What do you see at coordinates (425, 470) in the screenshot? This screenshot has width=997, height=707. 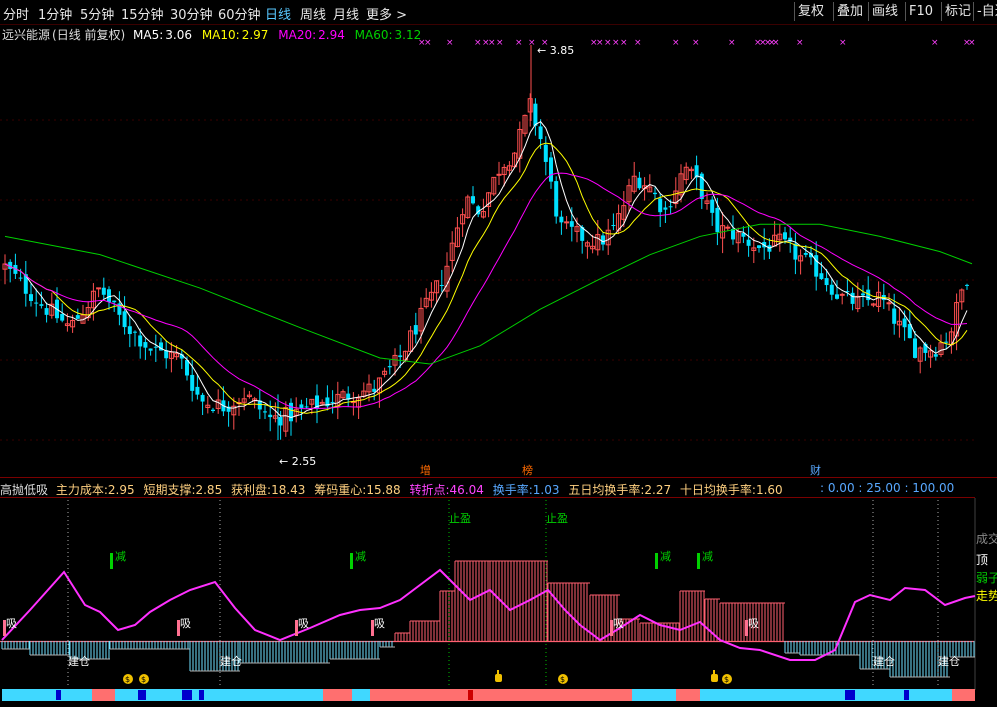 I see `event-mark-zeng: 增` at bounding box center [425, 470].